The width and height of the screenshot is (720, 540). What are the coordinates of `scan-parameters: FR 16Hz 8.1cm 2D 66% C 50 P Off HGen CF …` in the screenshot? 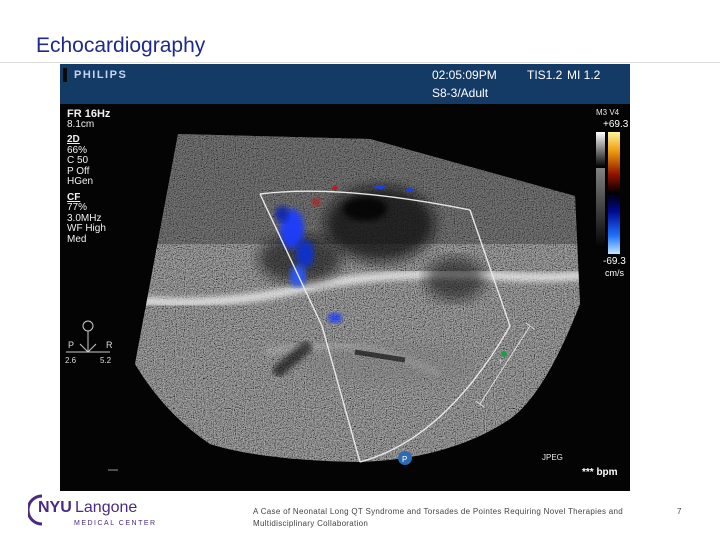 It's located at (88, 177).